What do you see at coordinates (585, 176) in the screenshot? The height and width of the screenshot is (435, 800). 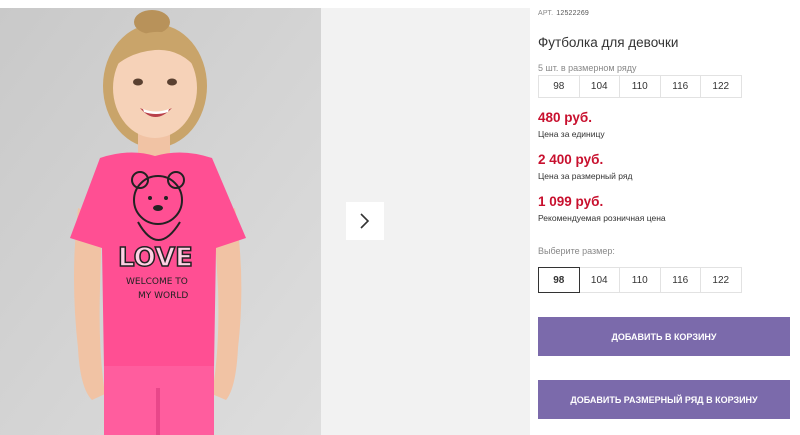 I see `series-price-caption: Цена за размерный ряд` at bounding box center [585, 176].